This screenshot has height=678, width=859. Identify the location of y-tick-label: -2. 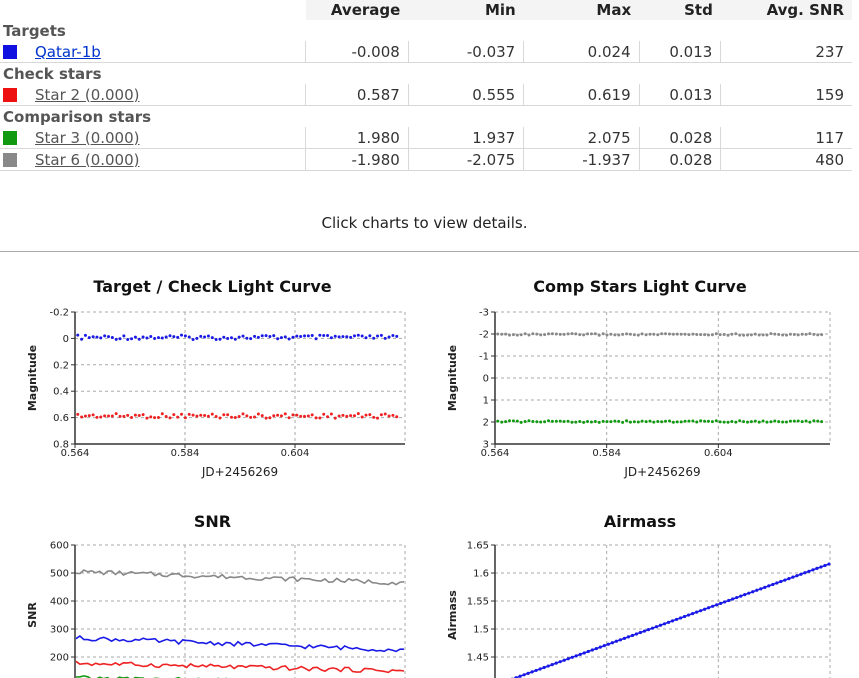
(484, 335).